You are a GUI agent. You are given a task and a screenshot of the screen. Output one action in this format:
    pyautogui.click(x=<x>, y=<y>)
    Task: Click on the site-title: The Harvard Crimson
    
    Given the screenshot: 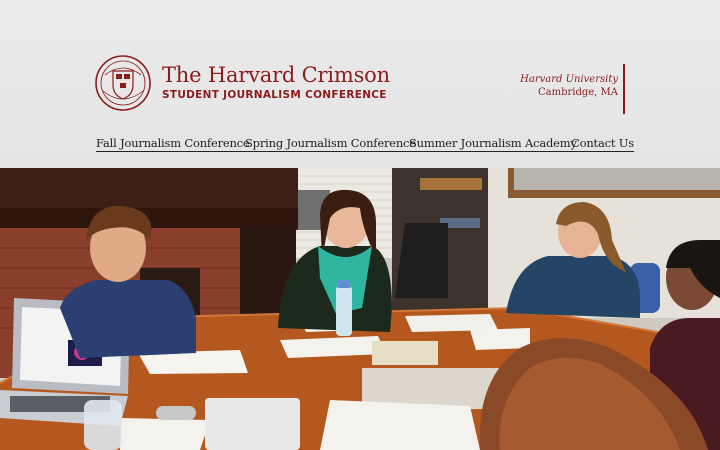 What is the action you would take?
    pyautogui.click(x=276, y=75)
    